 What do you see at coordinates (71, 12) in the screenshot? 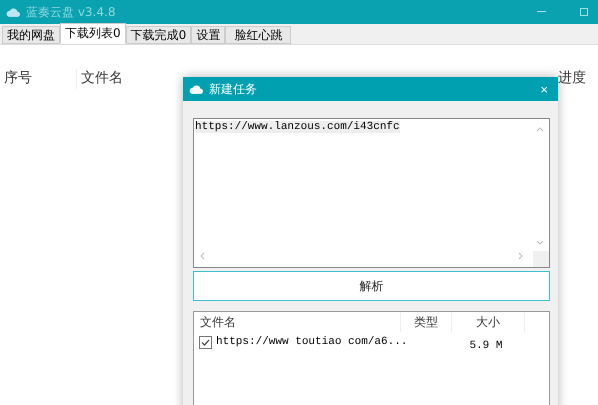
I see `window-title: 蓝奏云盘 v3.4.8` at bounding box center [71, 12].